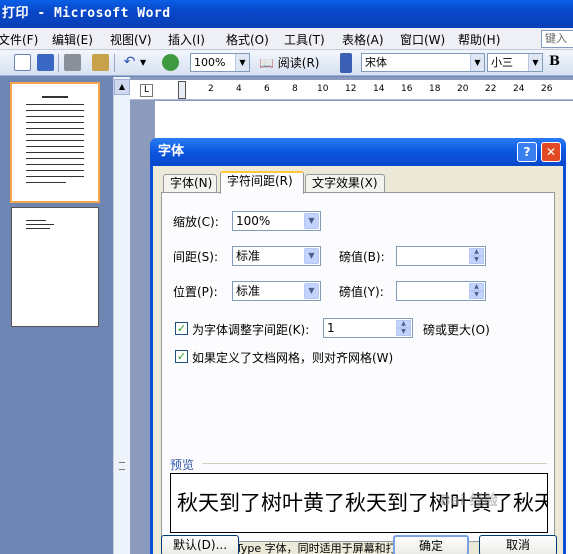 The height and width of the screenshot is (554, 573). I want to click on watermark-logo: Bai 经验, so click(495, 510).